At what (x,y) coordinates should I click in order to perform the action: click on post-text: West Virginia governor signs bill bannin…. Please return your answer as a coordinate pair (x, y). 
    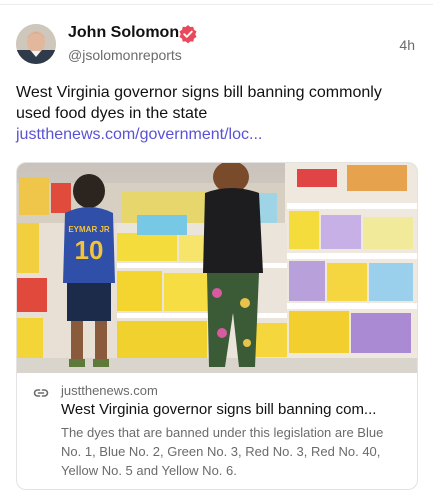
    Looking at the image, I should click on (213, 113).